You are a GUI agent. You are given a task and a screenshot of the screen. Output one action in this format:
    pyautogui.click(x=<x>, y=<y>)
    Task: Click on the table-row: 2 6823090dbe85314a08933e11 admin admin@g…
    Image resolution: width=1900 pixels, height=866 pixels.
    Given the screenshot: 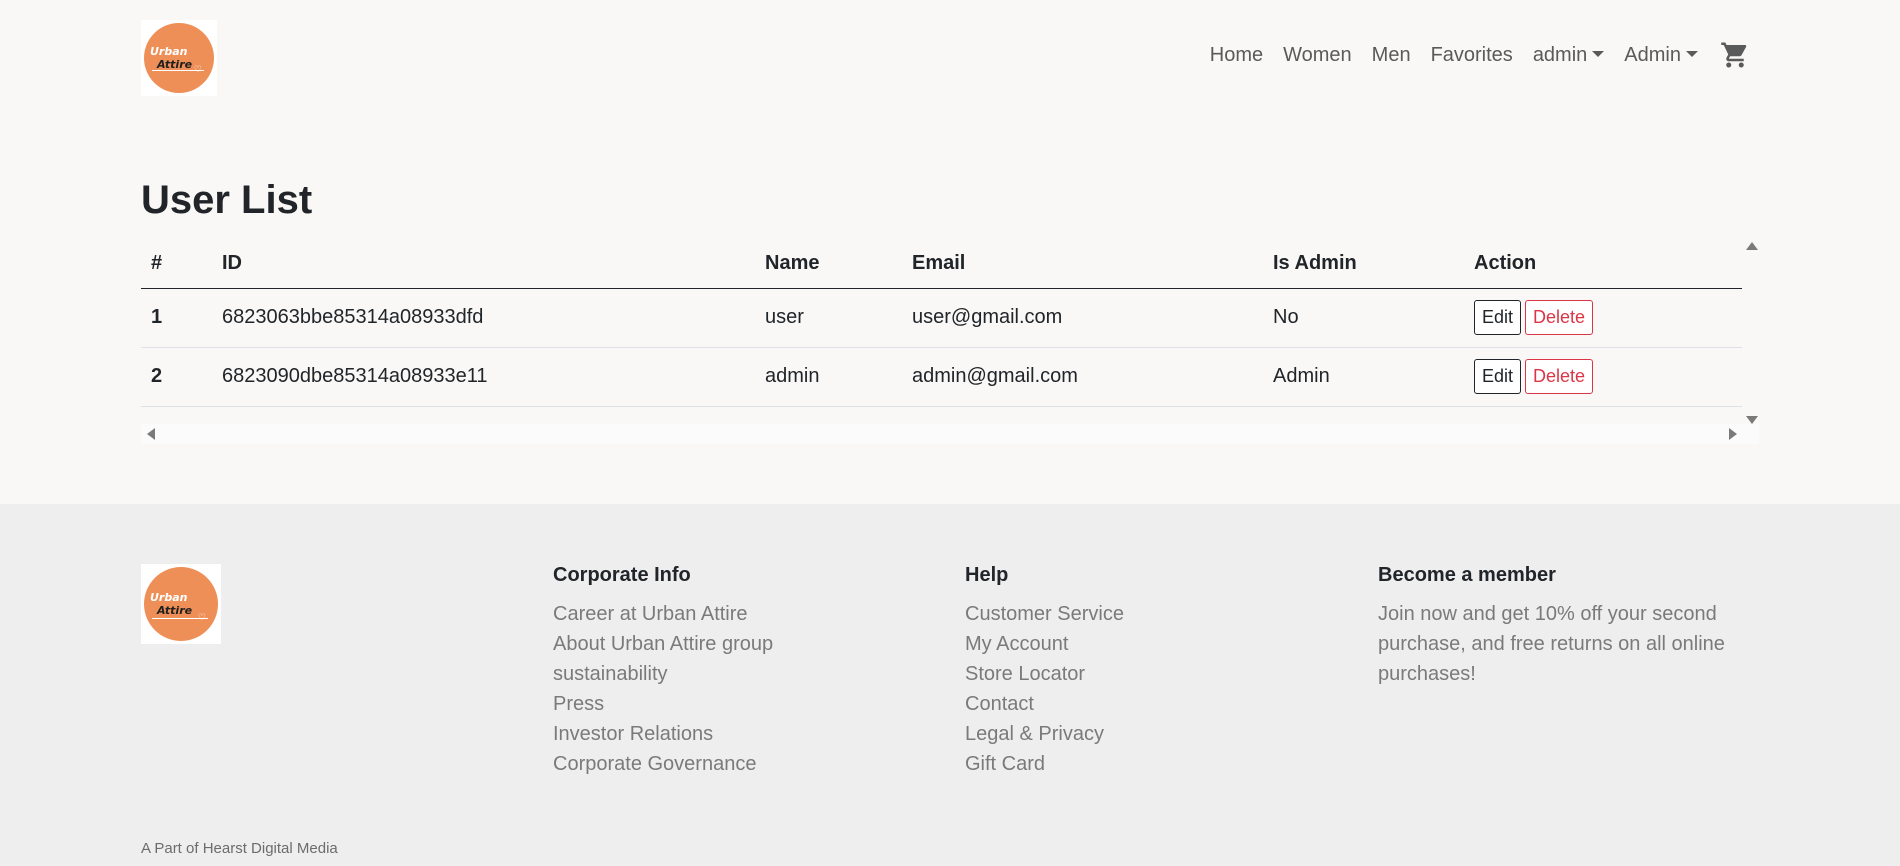 What is the action you would take?
    pyautogui.click(x=941, y=377)
    